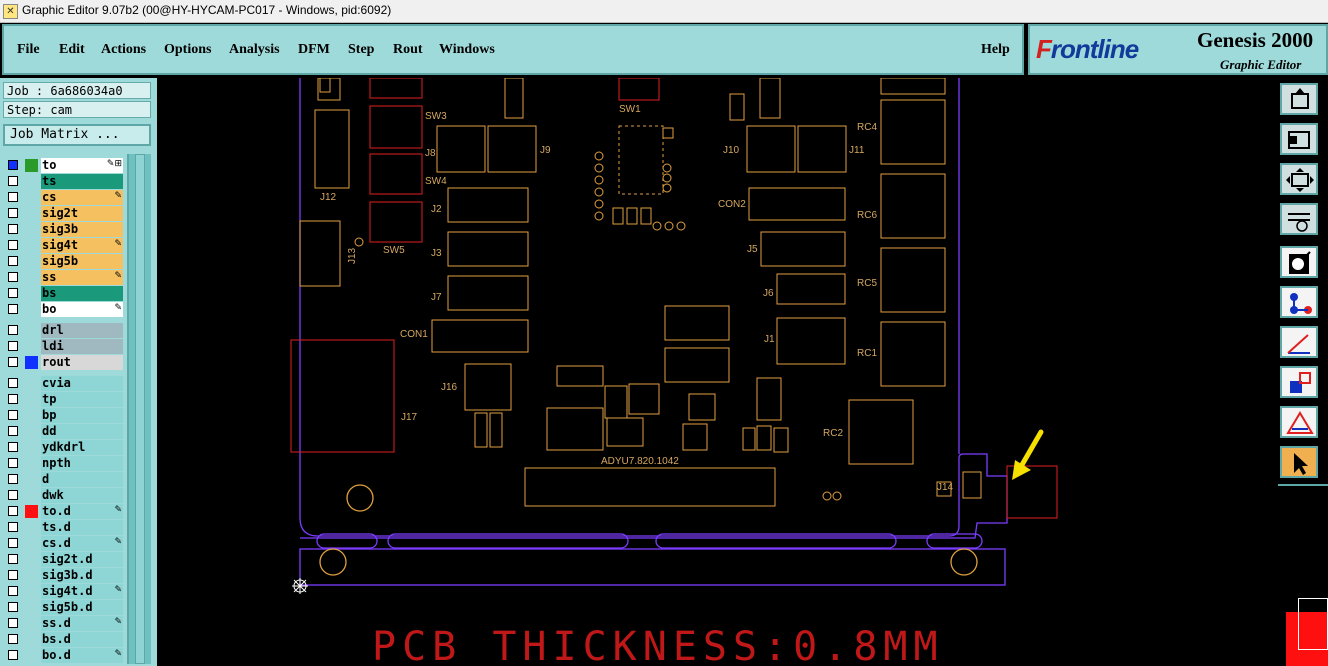  What do you see at coordinates (72, 50) in the screenshot?
I see `menu-edit: Edit` at bounding box center [72, 50].